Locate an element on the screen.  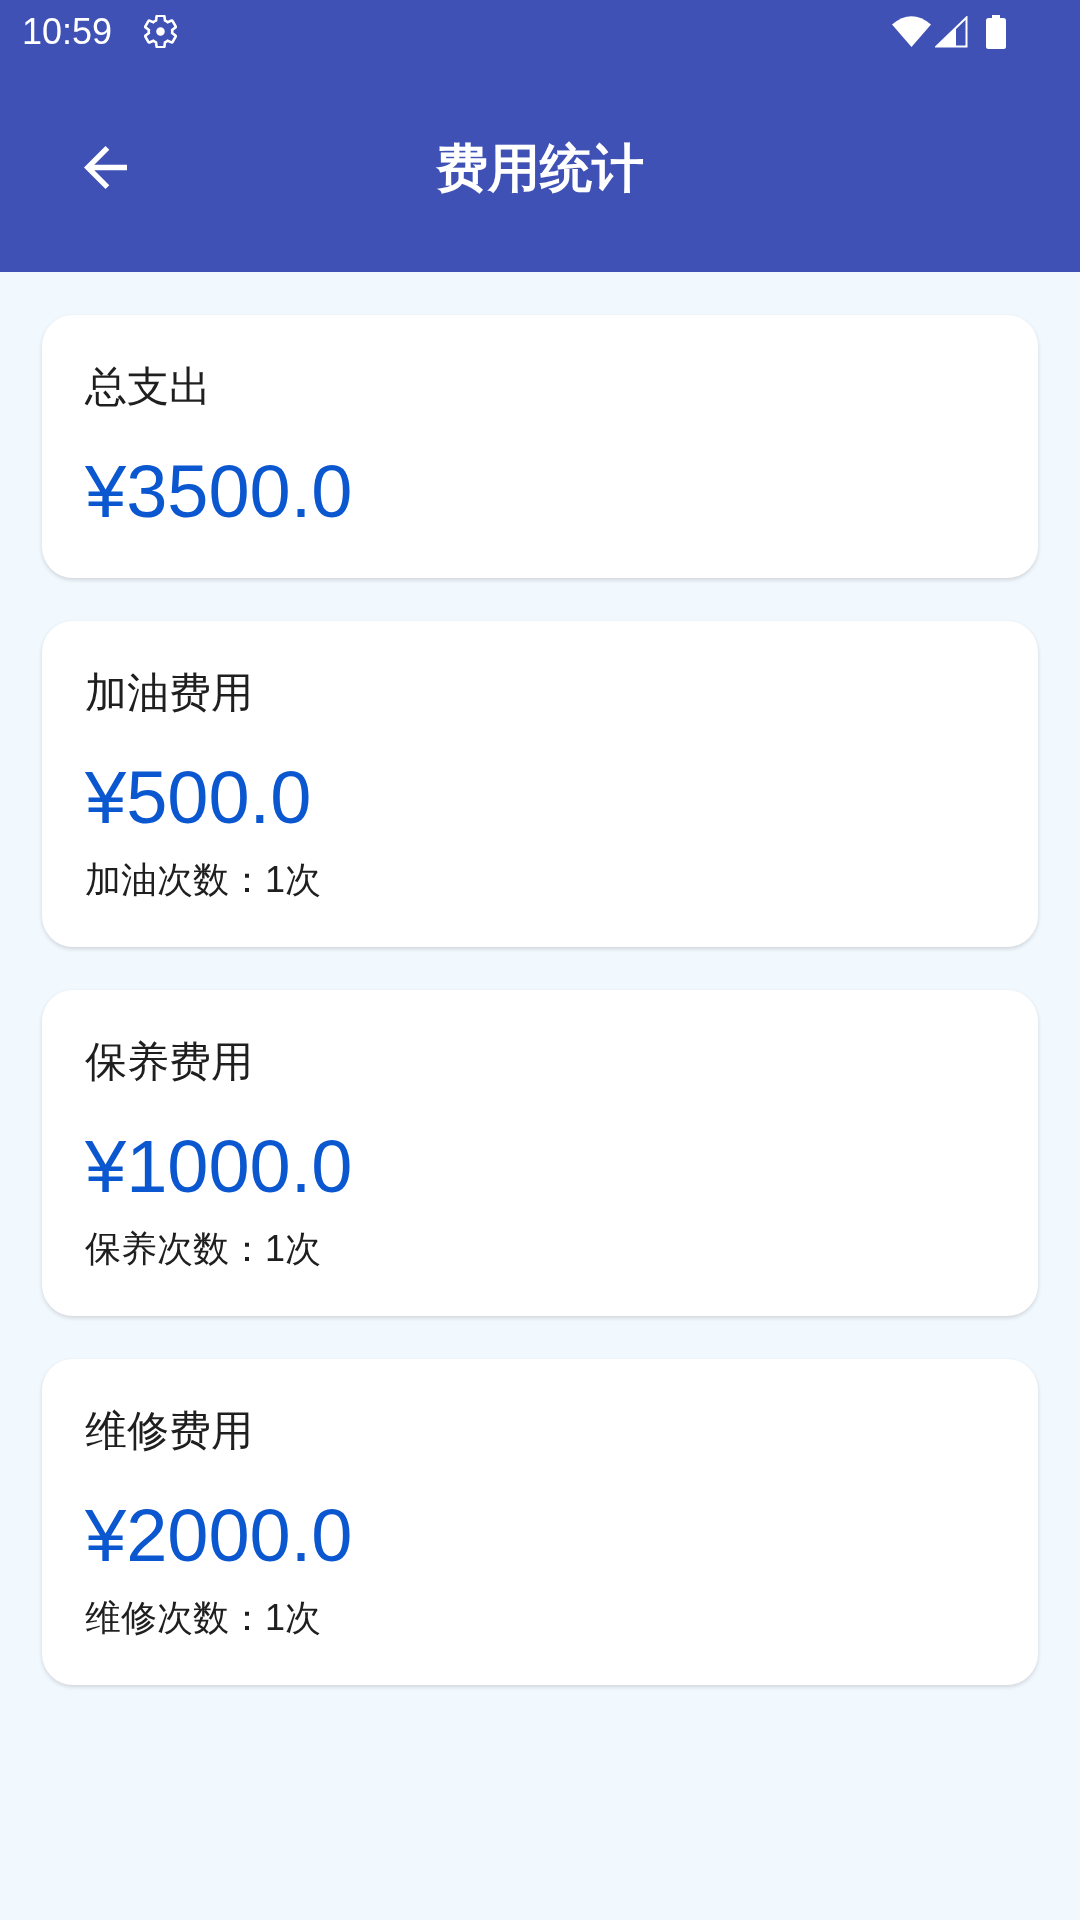
arrow-left-icon is located at coordinates (105, 167).